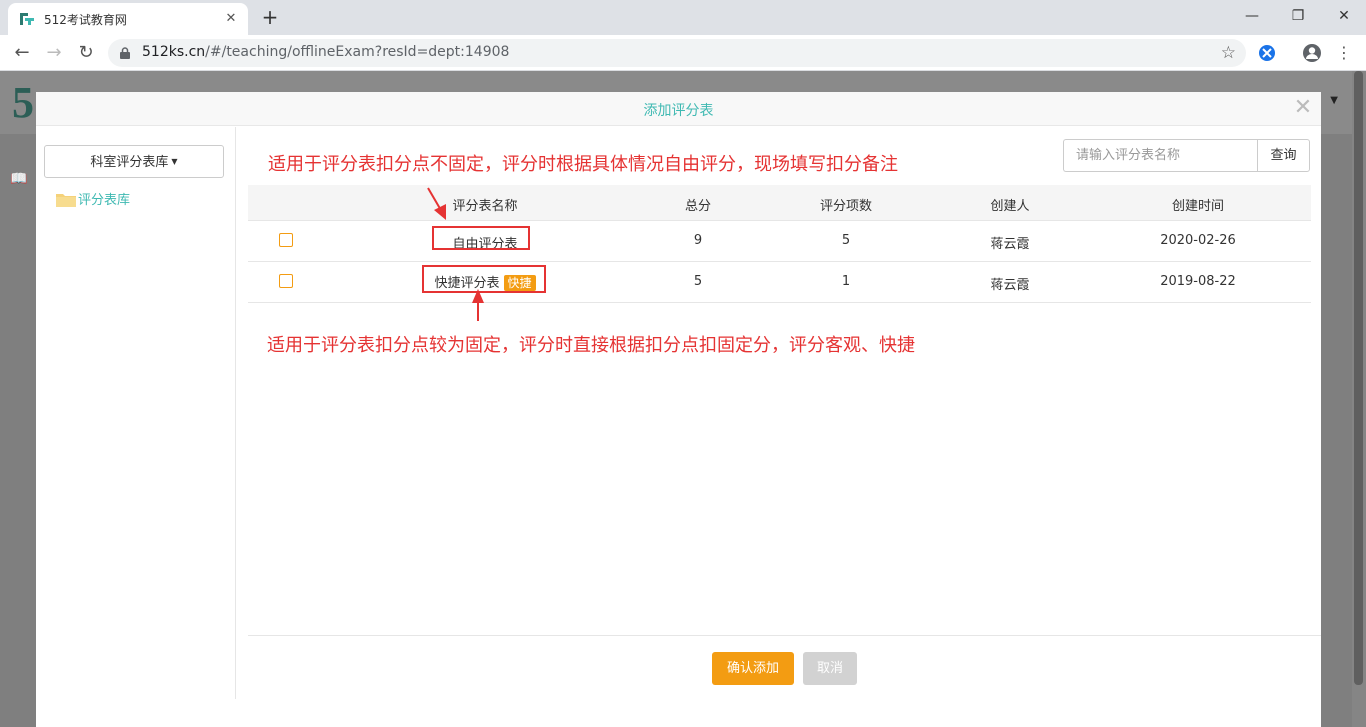  Describe the element at coordinates (1344, 53) in the screenshot. I see `browser-menu-icon: ⋮` at that location.